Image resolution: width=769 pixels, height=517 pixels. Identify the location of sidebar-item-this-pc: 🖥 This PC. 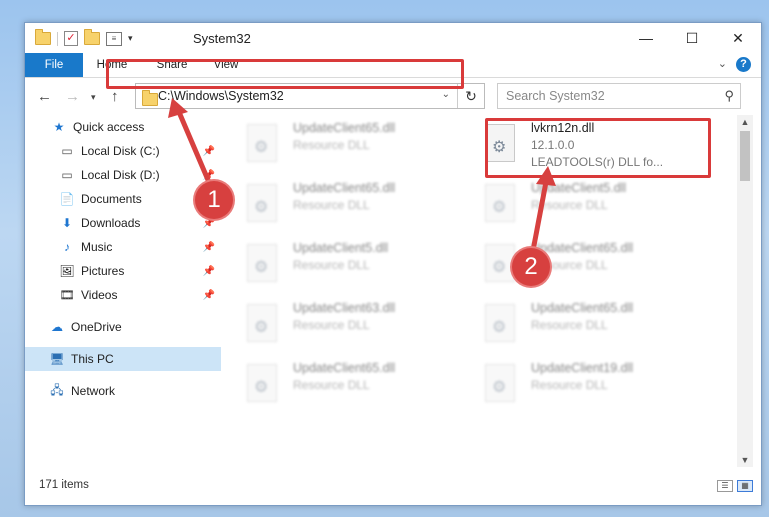
(123, 359).